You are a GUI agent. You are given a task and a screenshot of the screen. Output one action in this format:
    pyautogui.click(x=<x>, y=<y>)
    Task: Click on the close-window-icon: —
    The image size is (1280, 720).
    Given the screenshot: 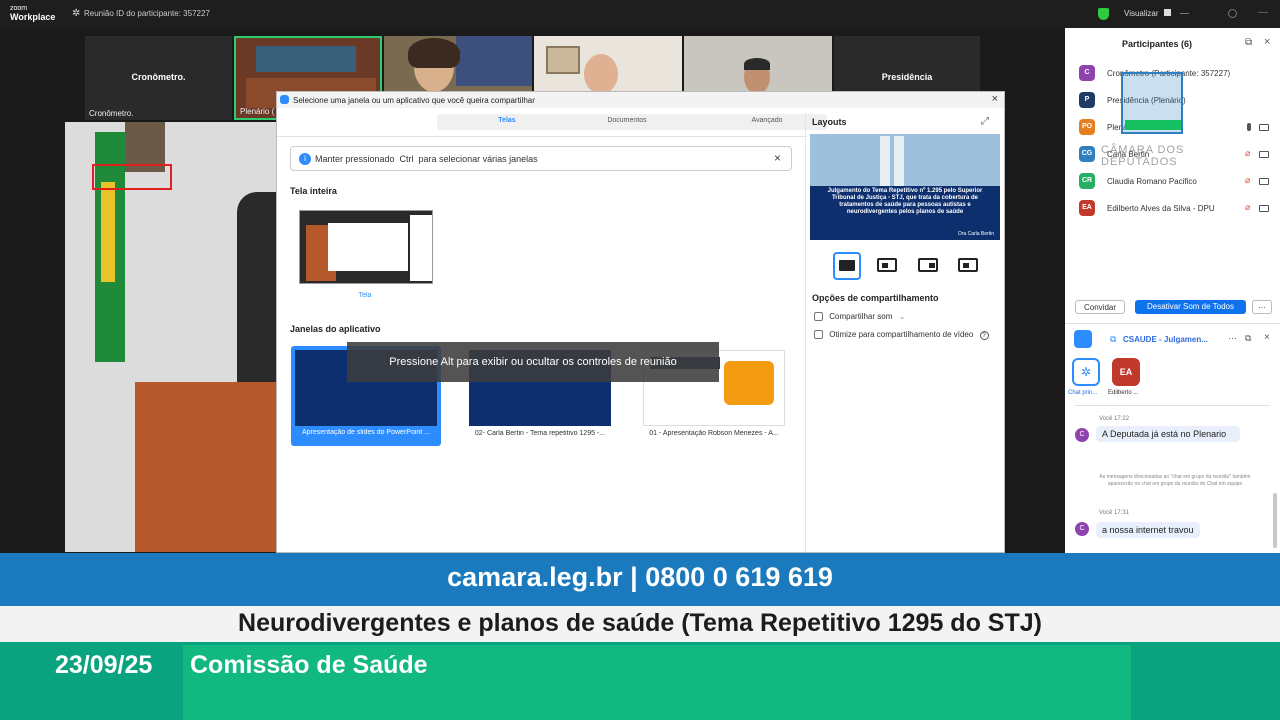 What is the action you would take?
    pyautogui.click(x=1263, y=12)
    